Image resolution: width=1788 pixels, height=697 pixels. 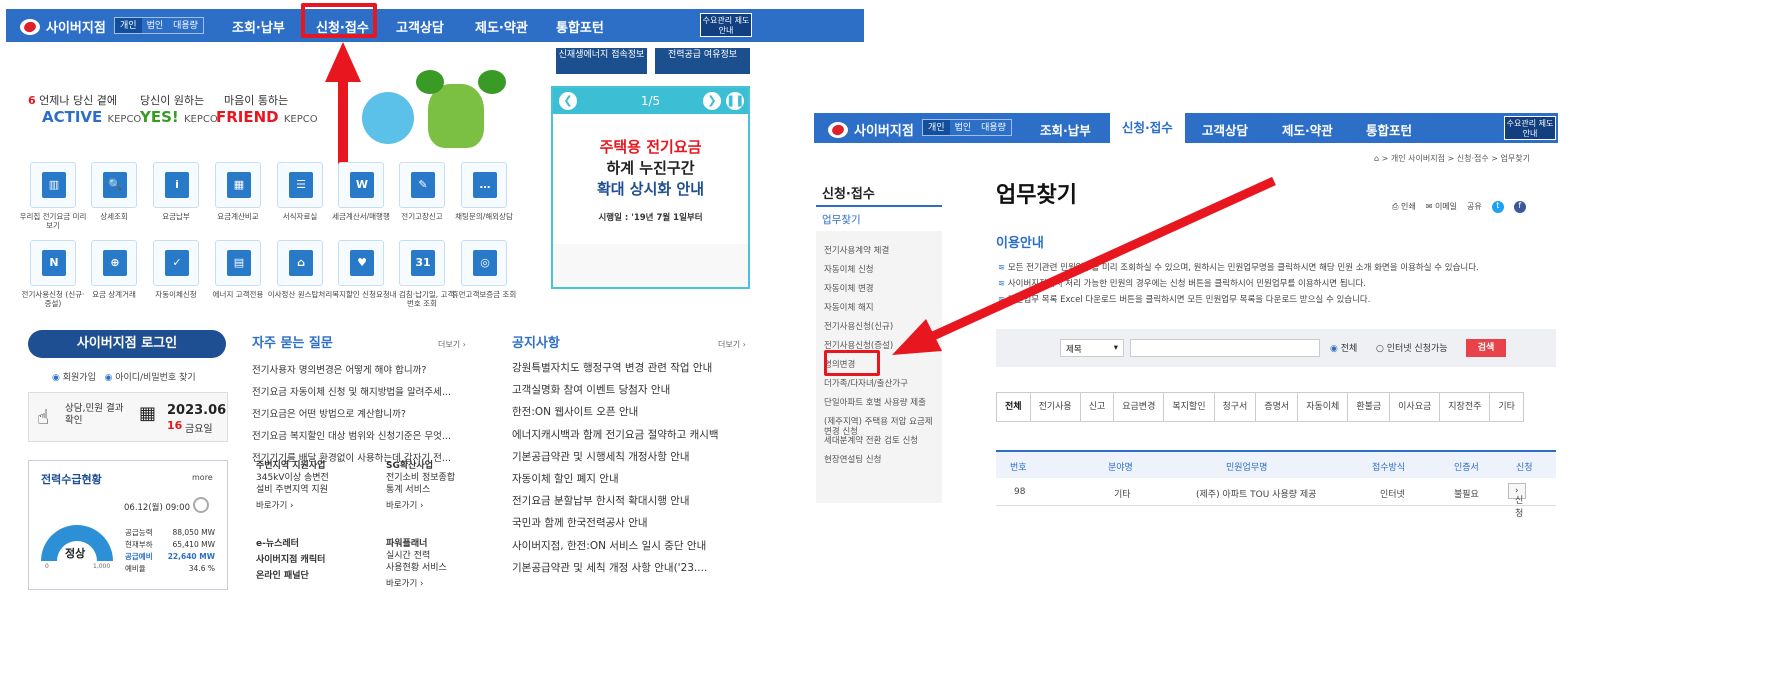 What do you see at coordinates (601, 61) in the screenshot?
I see `renewable-info-button: 신재생에너지 접속정보` at bounding box center [601, 61].